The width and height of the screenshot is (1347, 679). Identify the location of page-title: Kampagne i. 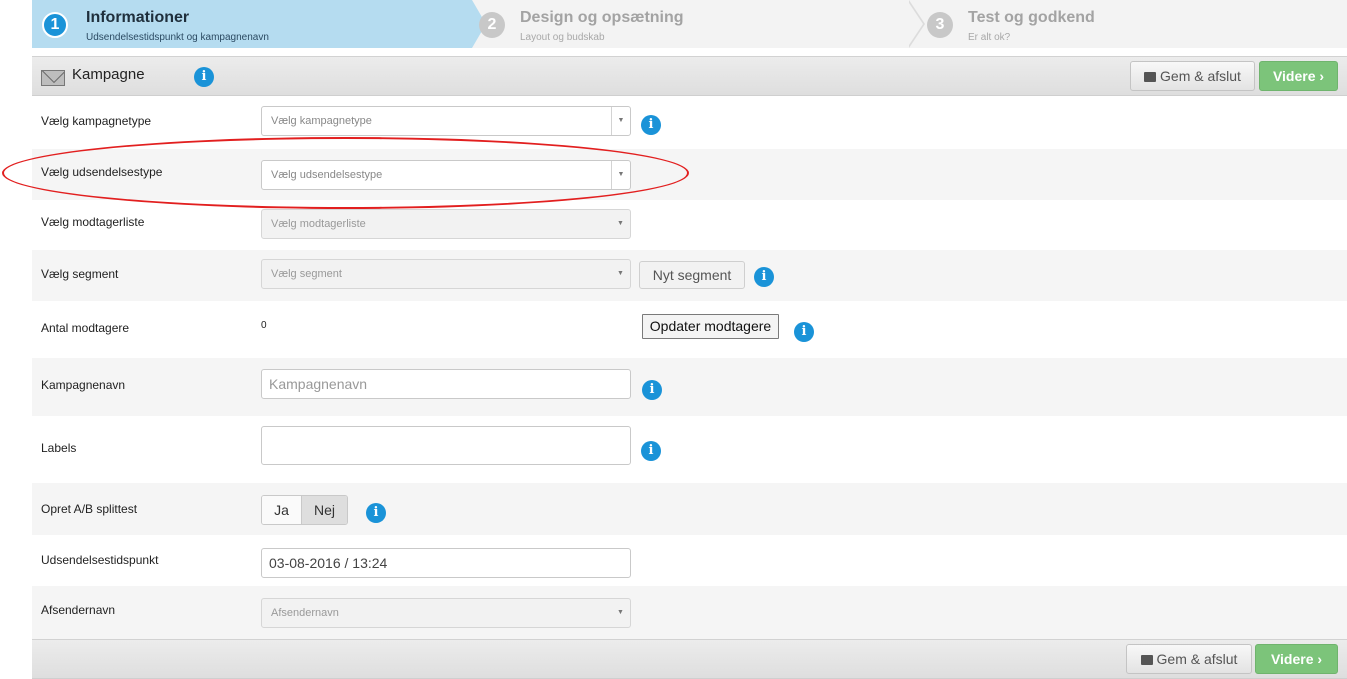
(143, 76).